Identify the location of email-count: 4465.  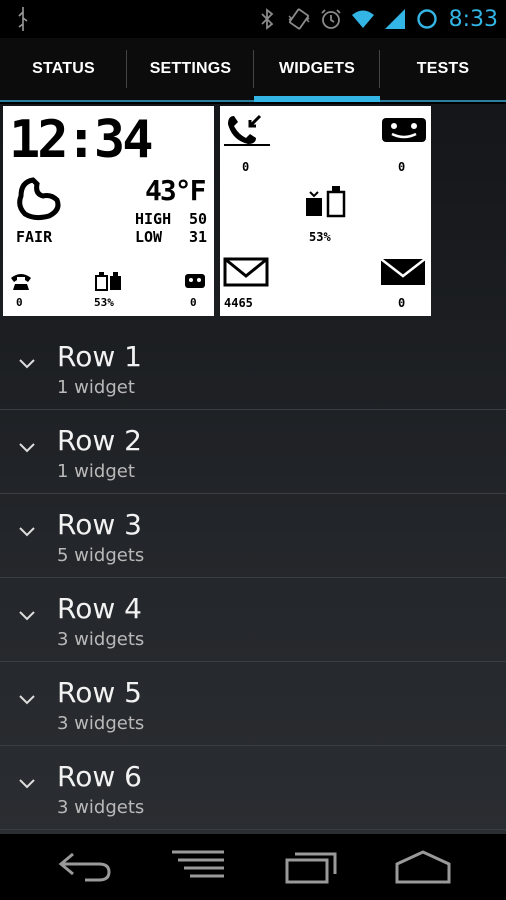
(238, 303).